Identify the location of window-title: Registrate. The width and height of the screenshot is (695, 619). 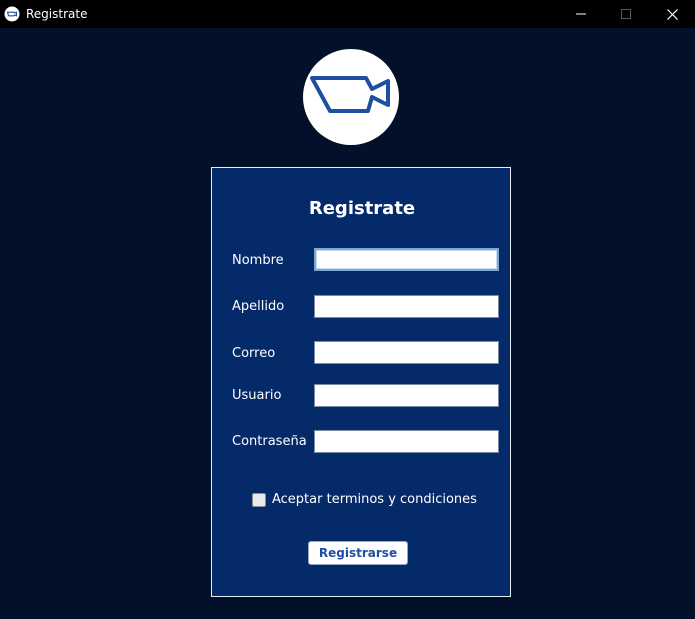
(57, 14).